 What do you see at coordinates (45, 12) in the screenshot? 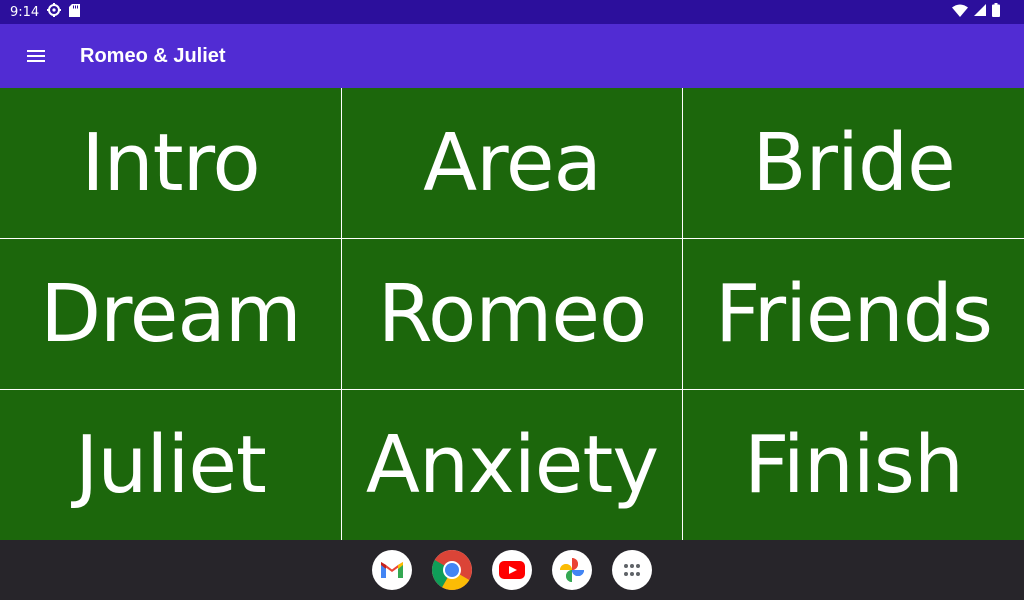
I see `status-left: 9:14` at bounding box center [45, 12].